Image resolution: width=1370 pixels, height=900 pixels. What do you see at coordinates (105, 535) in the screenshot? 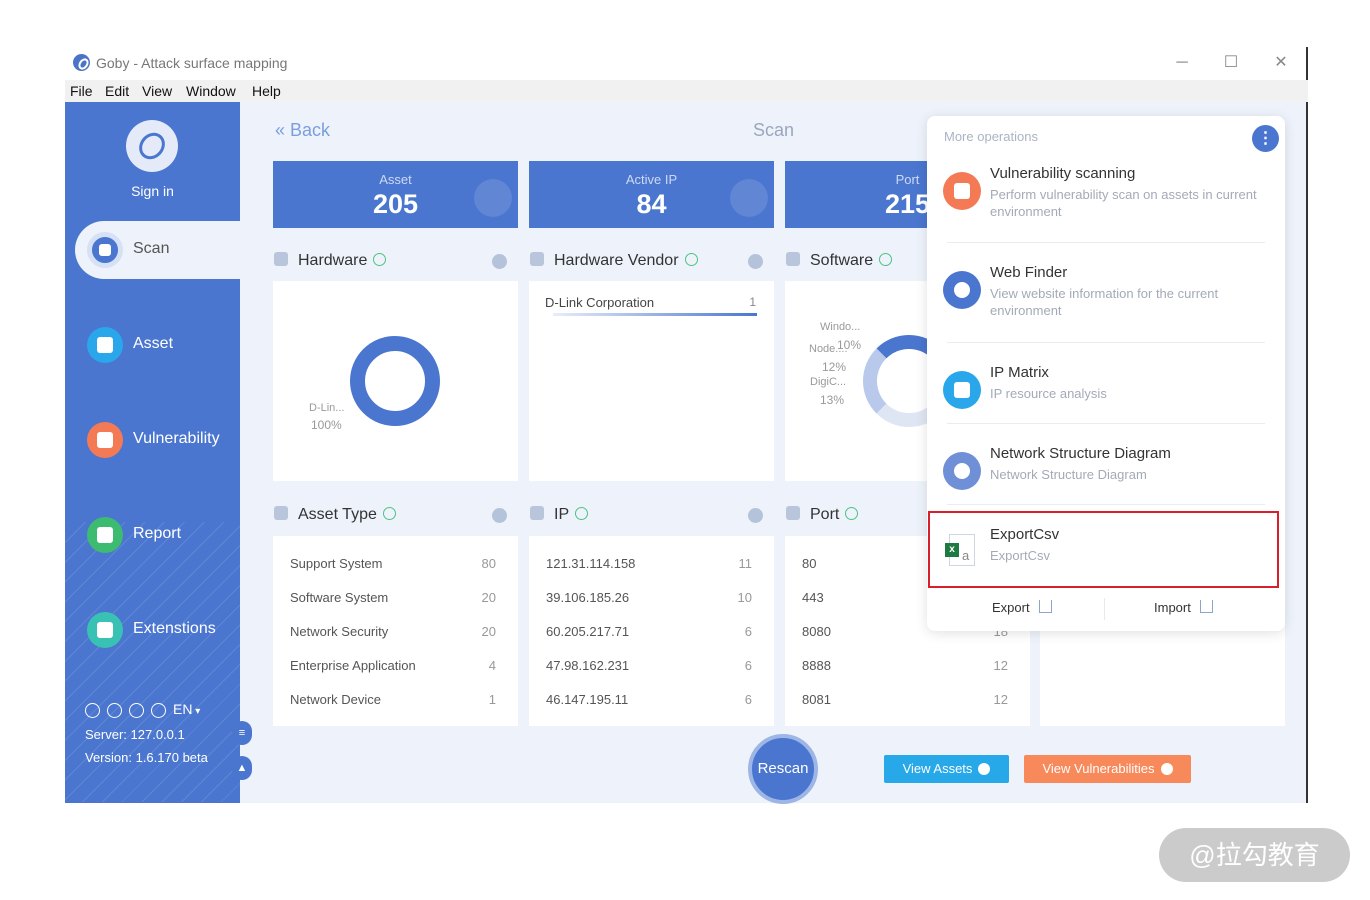
I see `report-icon` at bounding box center [105, 535].